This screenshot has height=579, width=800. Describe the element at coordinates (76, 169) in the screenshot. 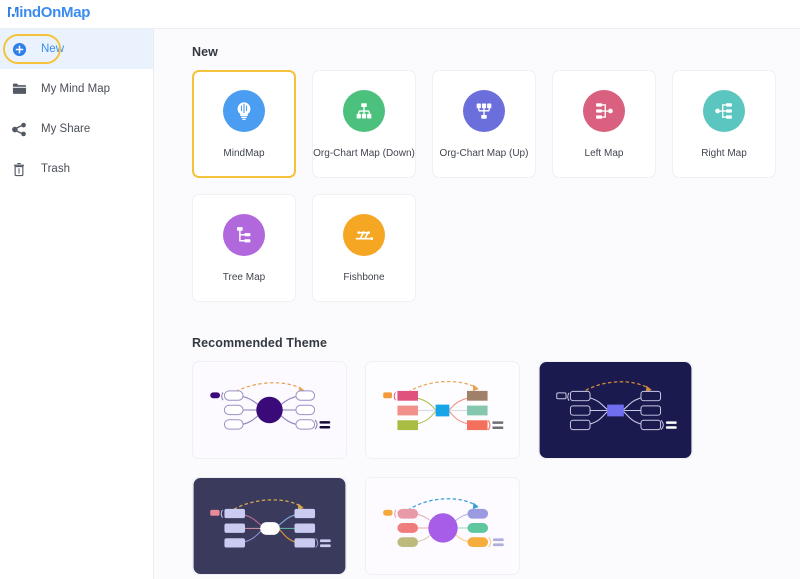

I see `sidebar-item-trash: Trash` at that location.